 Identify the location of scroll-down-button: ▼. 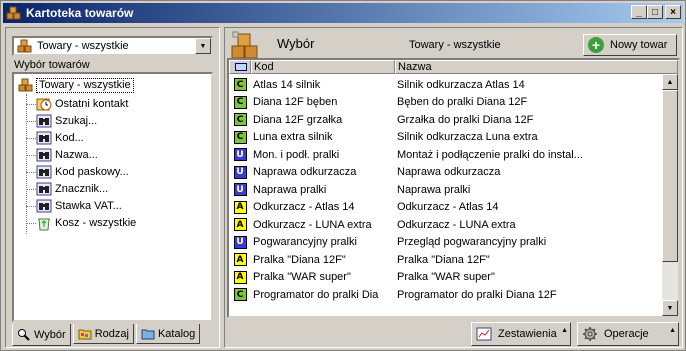
(670, 308).